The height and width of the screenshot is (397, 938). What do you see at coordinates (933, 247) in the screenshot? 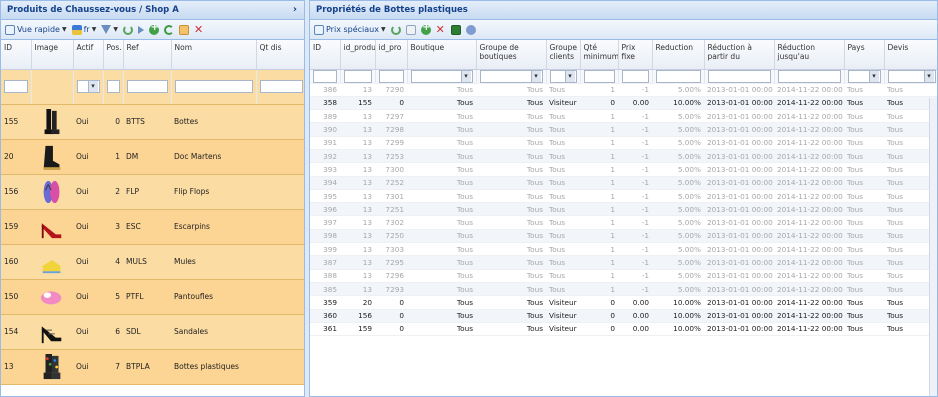
I see `vertical-scrollbar` at bounding box center [933, 247].